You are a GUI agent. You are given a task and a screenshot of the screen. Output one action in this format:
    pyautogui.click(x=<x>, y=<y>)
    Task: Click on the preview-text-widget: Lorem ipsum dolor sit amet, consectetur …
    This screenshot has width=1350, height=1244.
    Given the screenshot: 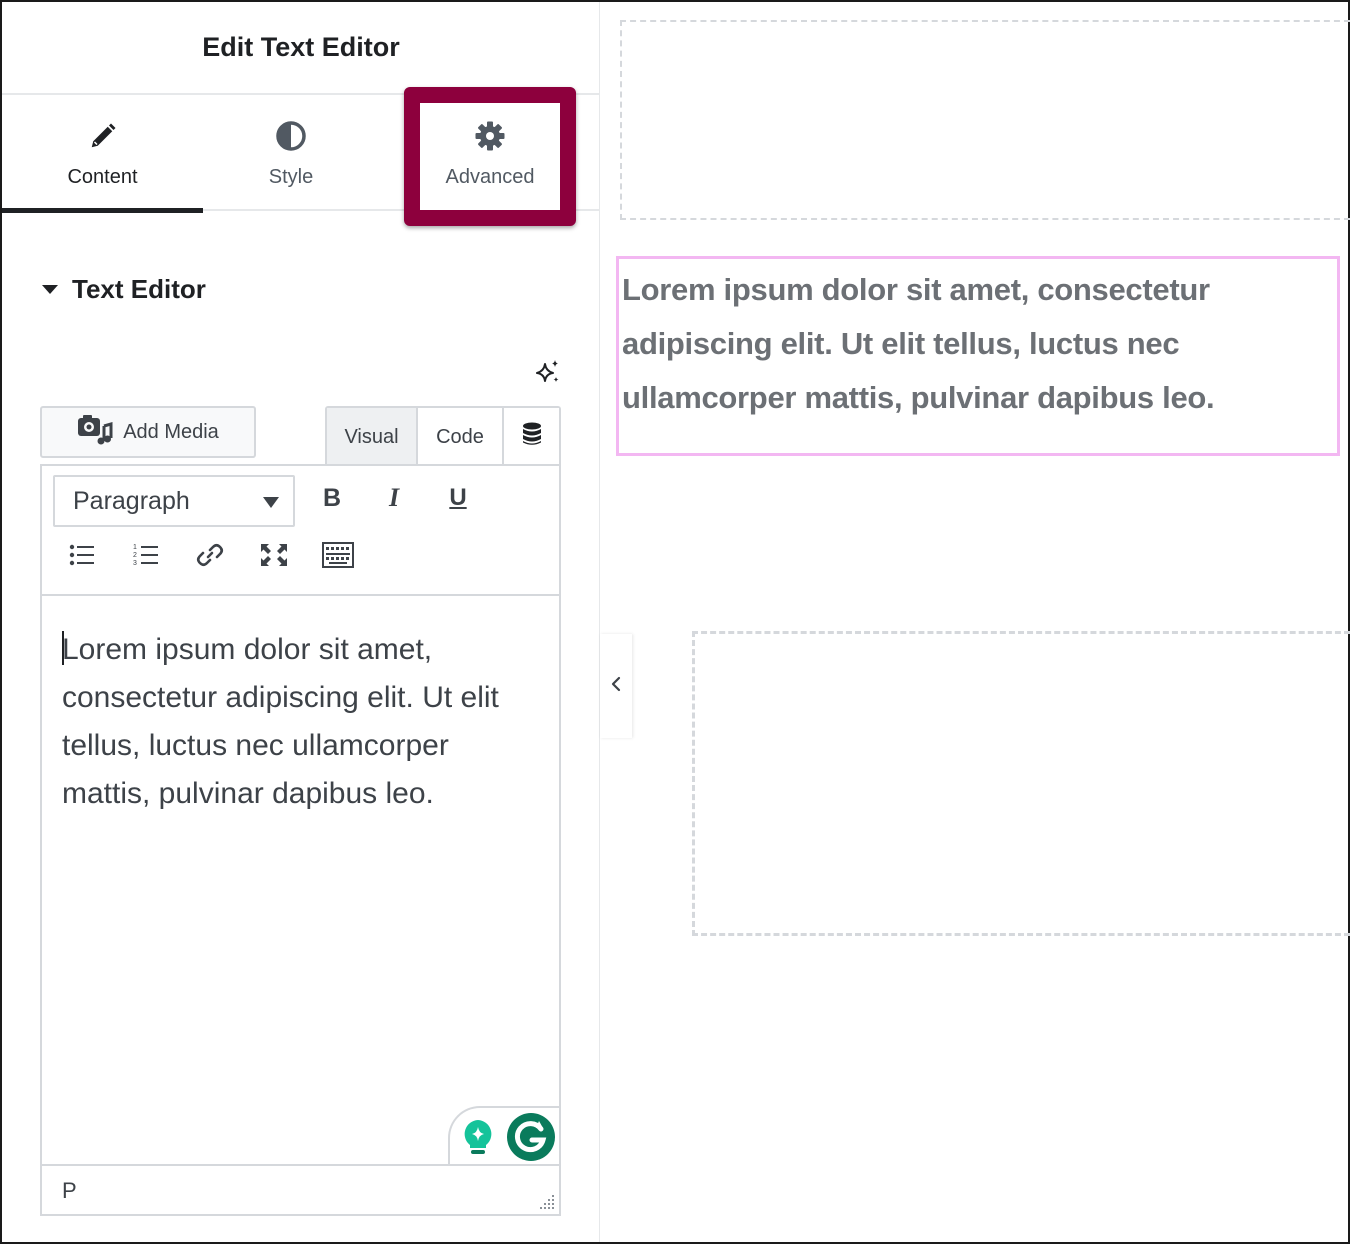 What is the action you would take?
    pyautogui.click(x=978, y=356)
    